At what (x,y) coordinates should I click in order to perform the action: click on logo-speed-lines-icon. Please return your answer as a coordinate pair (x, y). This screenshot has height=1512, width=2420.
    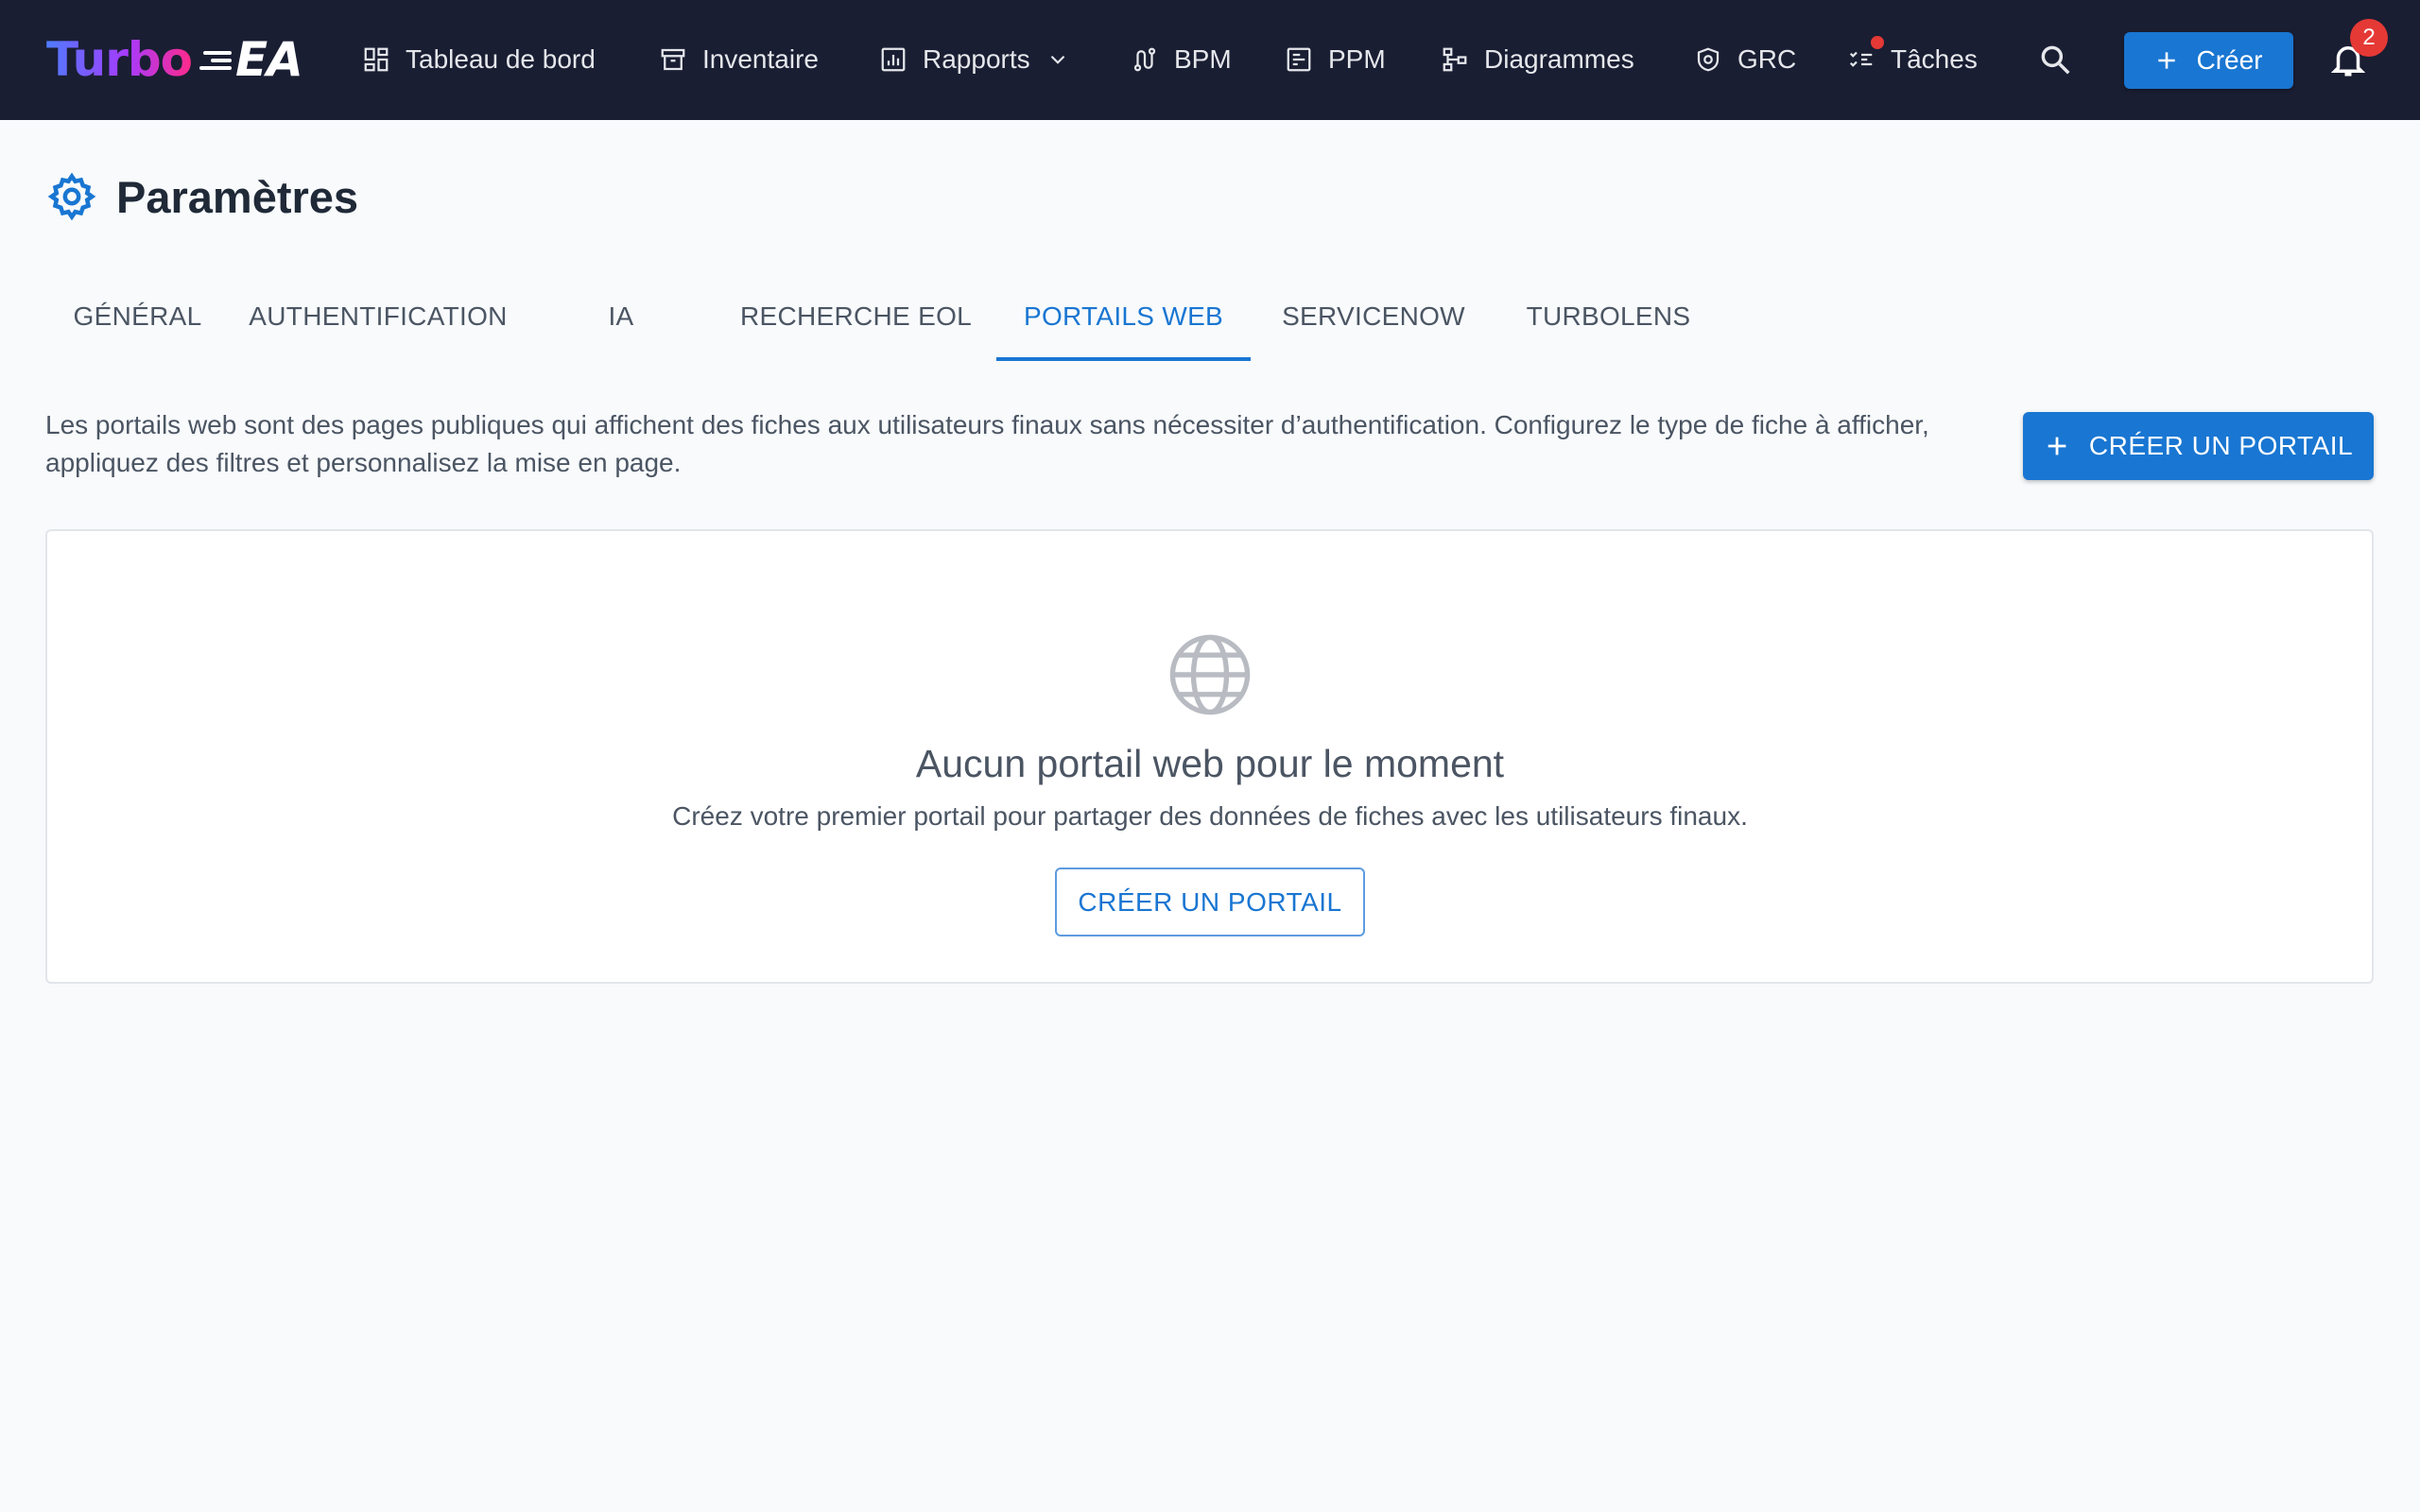
    Looking at the image, I should click on (215, 59).